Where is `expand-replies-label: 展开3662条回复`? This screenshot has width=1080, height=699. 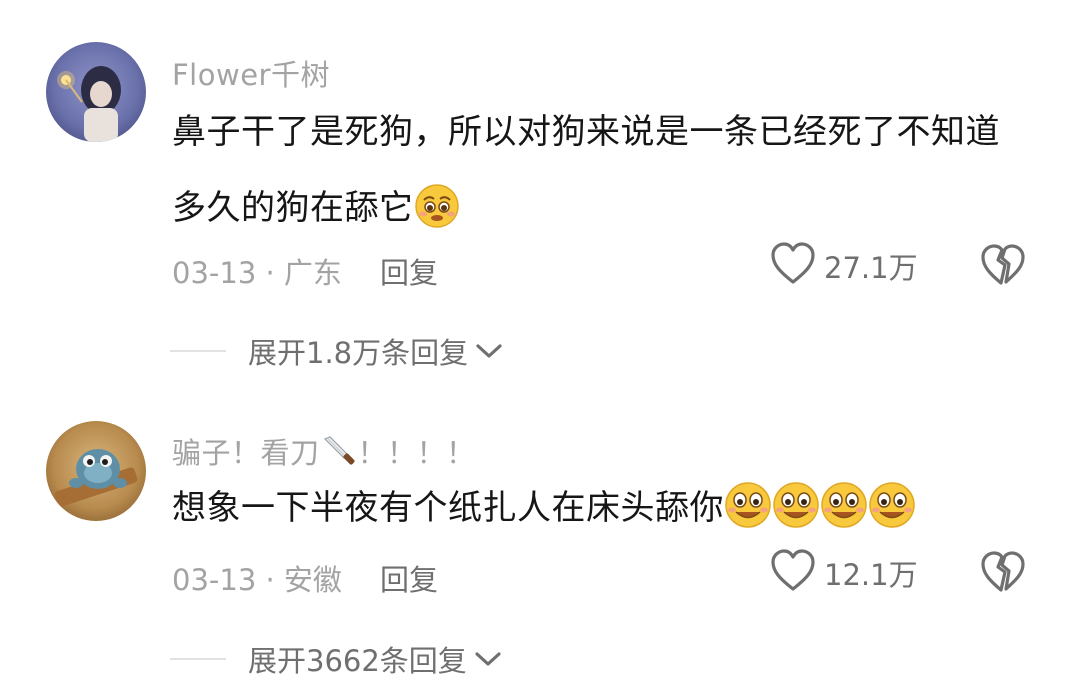 expand-replies-label: 展开3662条回复 is located at coordinates (357, 661).